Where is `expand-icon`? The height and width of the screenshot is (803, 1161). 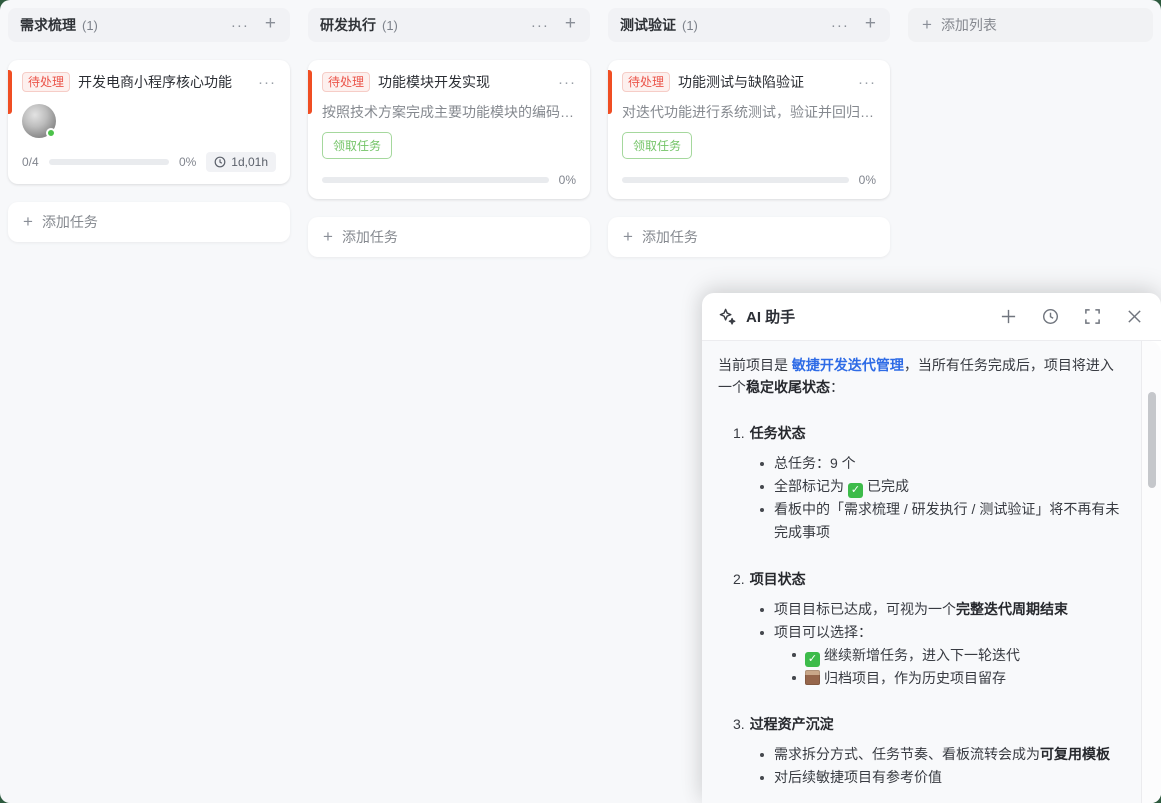
expand-icon is located at coordinates (1092, 316).